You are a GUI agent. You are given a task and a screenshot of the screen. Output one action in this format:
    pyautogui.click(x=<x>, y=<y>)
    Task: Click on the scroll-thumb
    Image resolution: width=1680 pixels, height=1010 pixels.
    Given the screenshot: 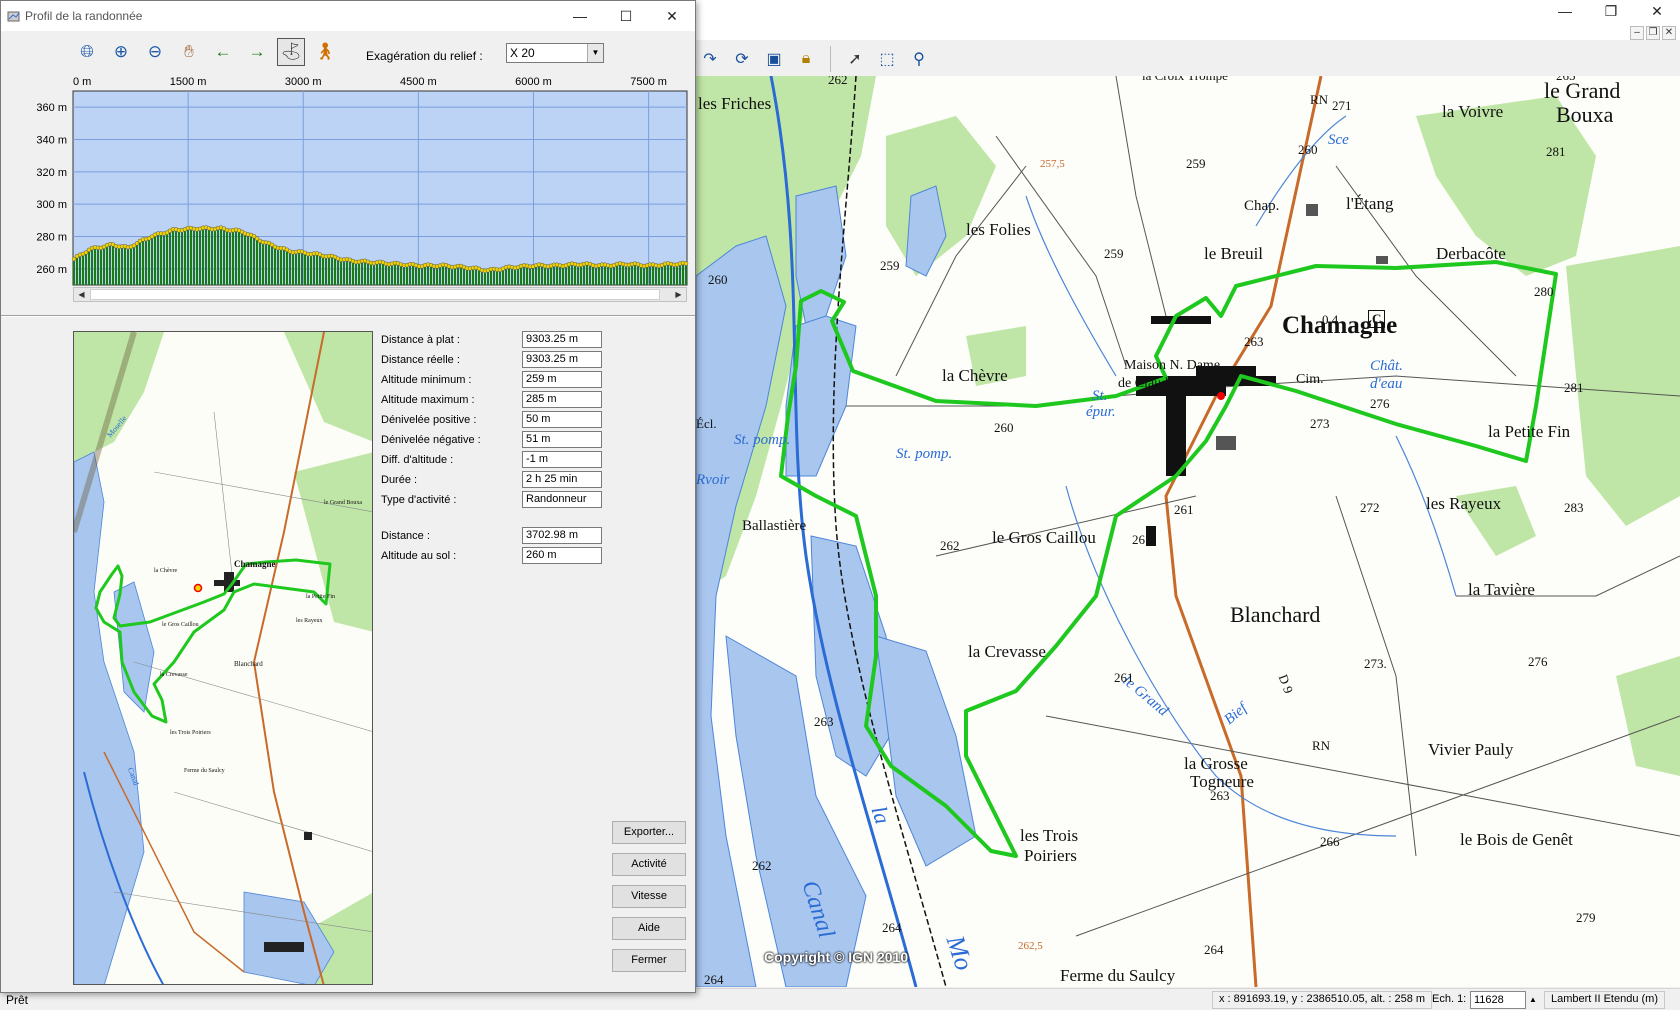 What is the action you would take?
    pyautogui.click(x=375, y=294)
    